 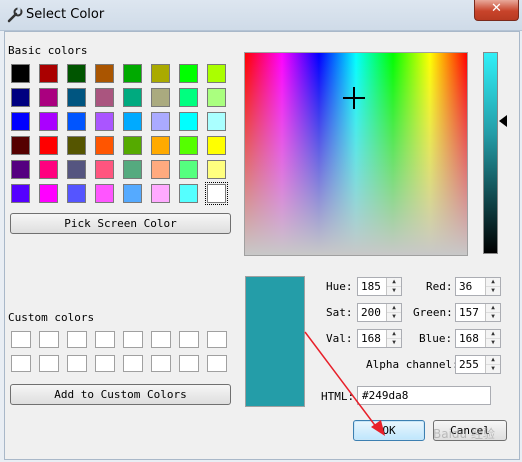 I want to click on sat-value: 200, so click(x=371, y=312).